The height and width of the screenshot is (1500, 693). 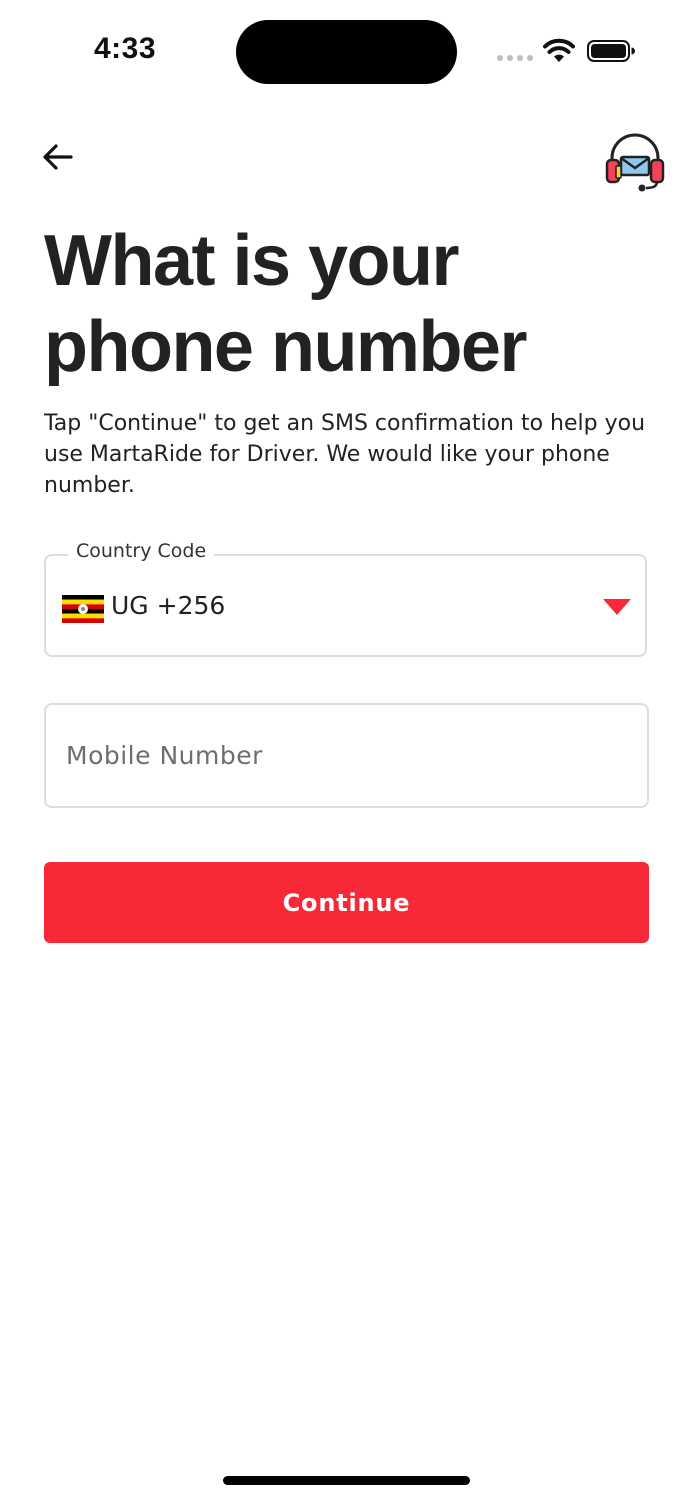 I want to click on uganda-flag-icon, so click(x=83, y=609).